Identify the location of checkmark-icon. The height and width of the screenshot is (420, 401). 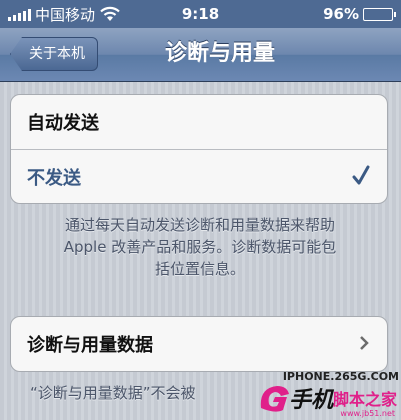
(361, 175).